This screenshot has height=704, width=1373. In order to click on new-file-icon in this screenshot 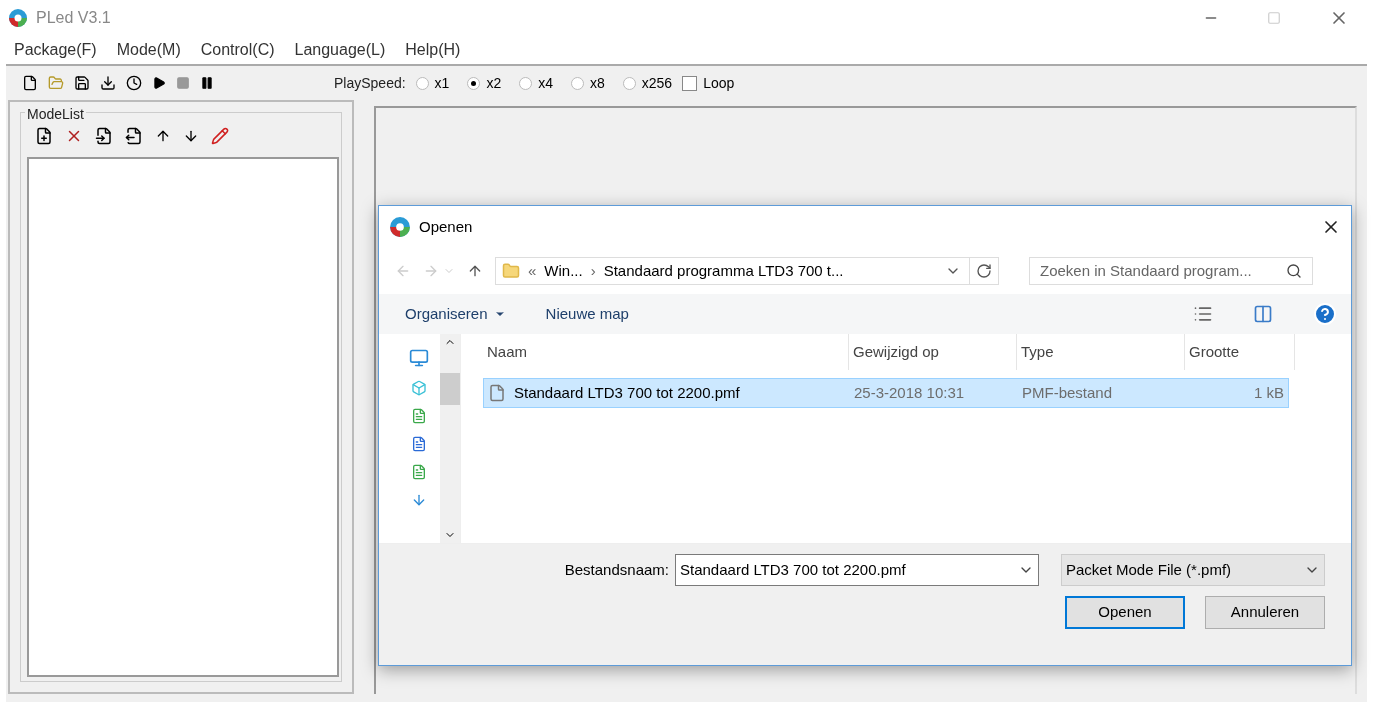, I will do `click(30, 83)`.